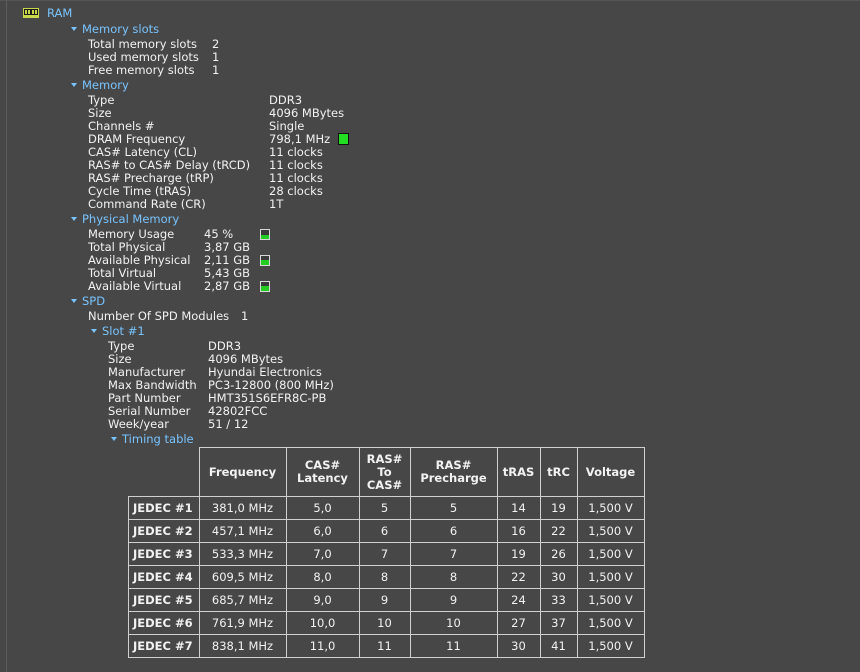  I want to click on tree-panel-border, so click(6, 336).